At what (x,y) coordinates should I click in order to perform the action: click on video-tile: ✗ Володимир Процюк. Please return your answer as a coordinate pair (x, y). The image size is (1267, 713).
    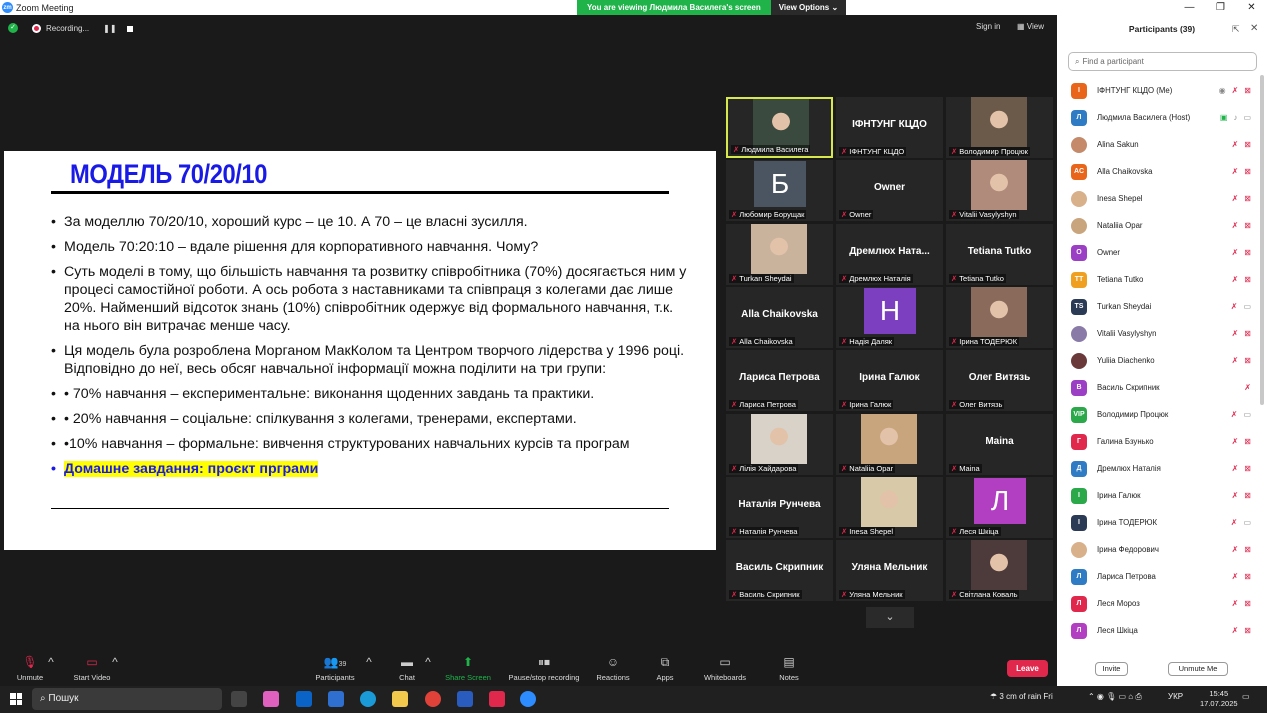
    Looking at the image, I should click on (999, 127).